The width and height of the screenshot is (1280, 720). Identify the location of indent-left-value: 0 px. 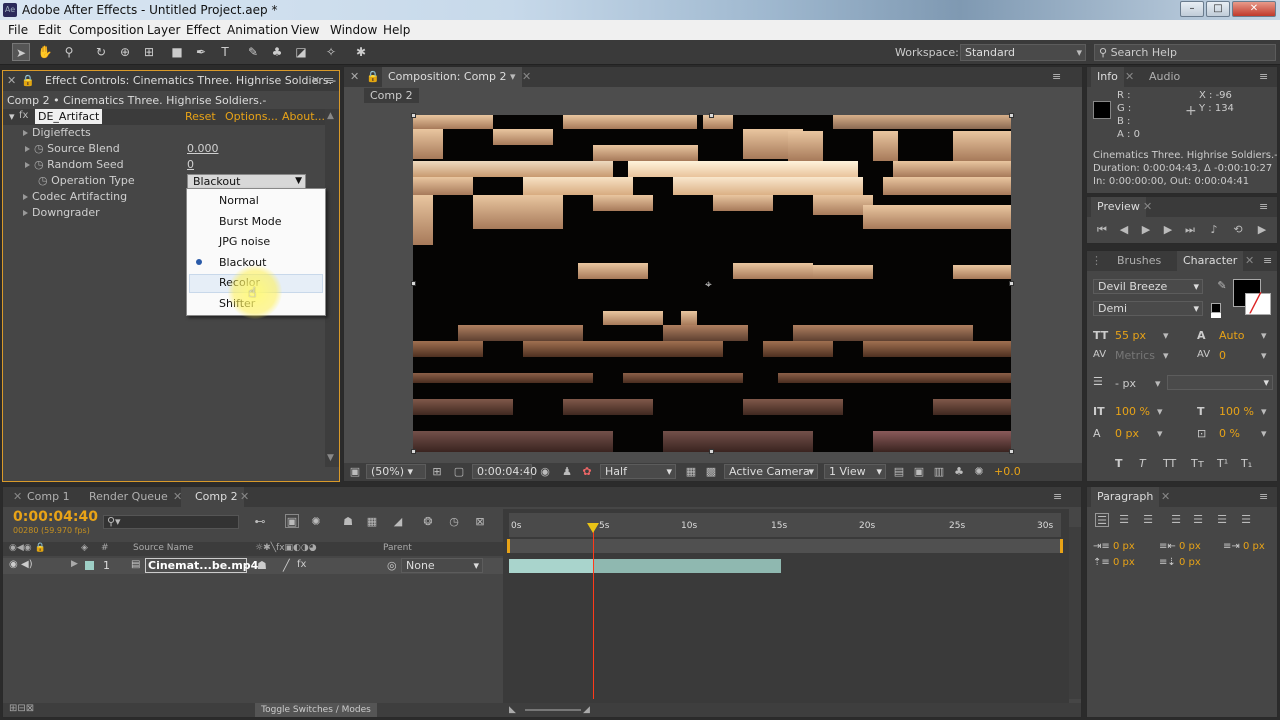
(1124, 546).